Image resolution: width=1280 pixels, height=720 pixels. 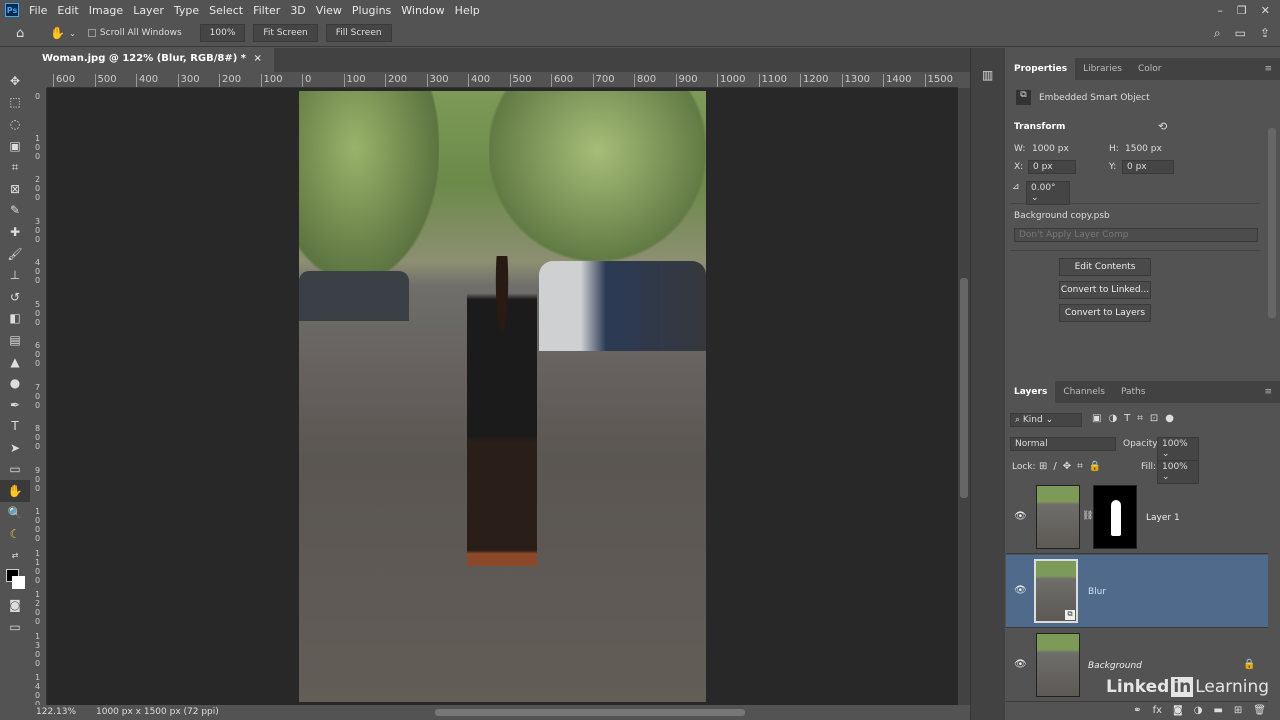 I want to click on document-tab: Woman.jpg @ 122% (Blur, RGB/8#) * ×, so click(x=152, y=60).